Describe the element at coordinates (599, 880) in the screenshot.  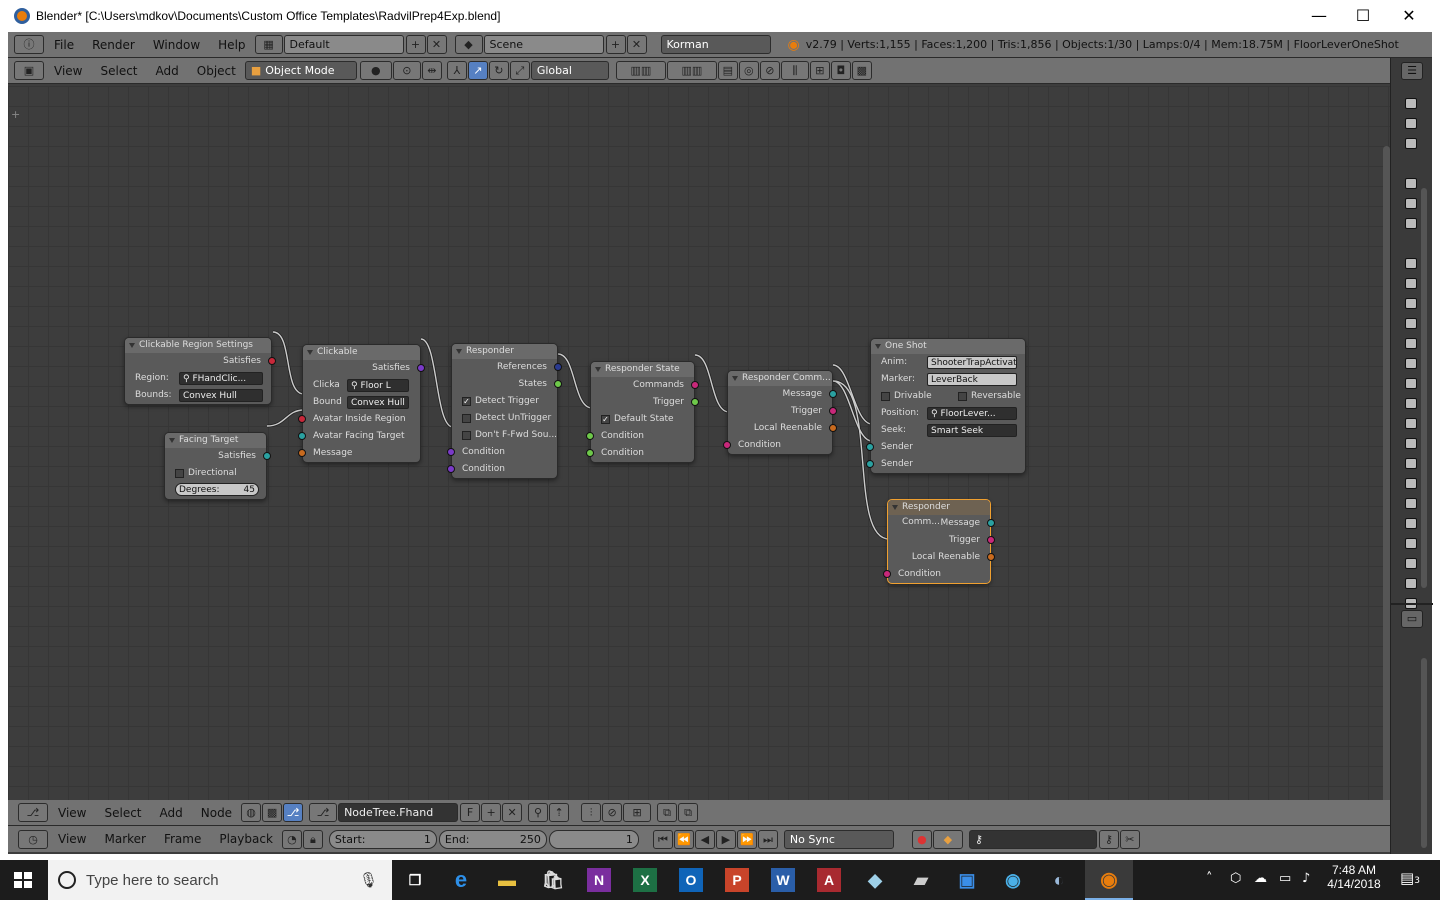
I see `onenote-icon: N` at that location.